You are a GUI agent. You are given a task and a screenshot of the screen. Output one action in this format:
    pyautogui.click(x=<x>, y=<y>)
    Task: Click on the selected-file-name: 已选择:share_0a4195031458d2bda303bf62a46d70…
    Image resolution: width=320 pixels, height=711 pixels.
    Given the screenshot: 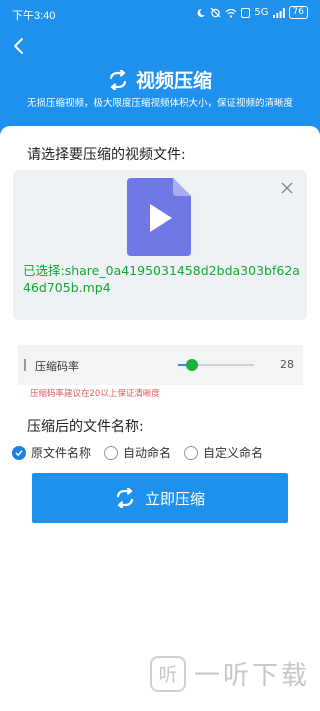 What is the action you would take?
    pyautogui.click(x=161, y=279)
    